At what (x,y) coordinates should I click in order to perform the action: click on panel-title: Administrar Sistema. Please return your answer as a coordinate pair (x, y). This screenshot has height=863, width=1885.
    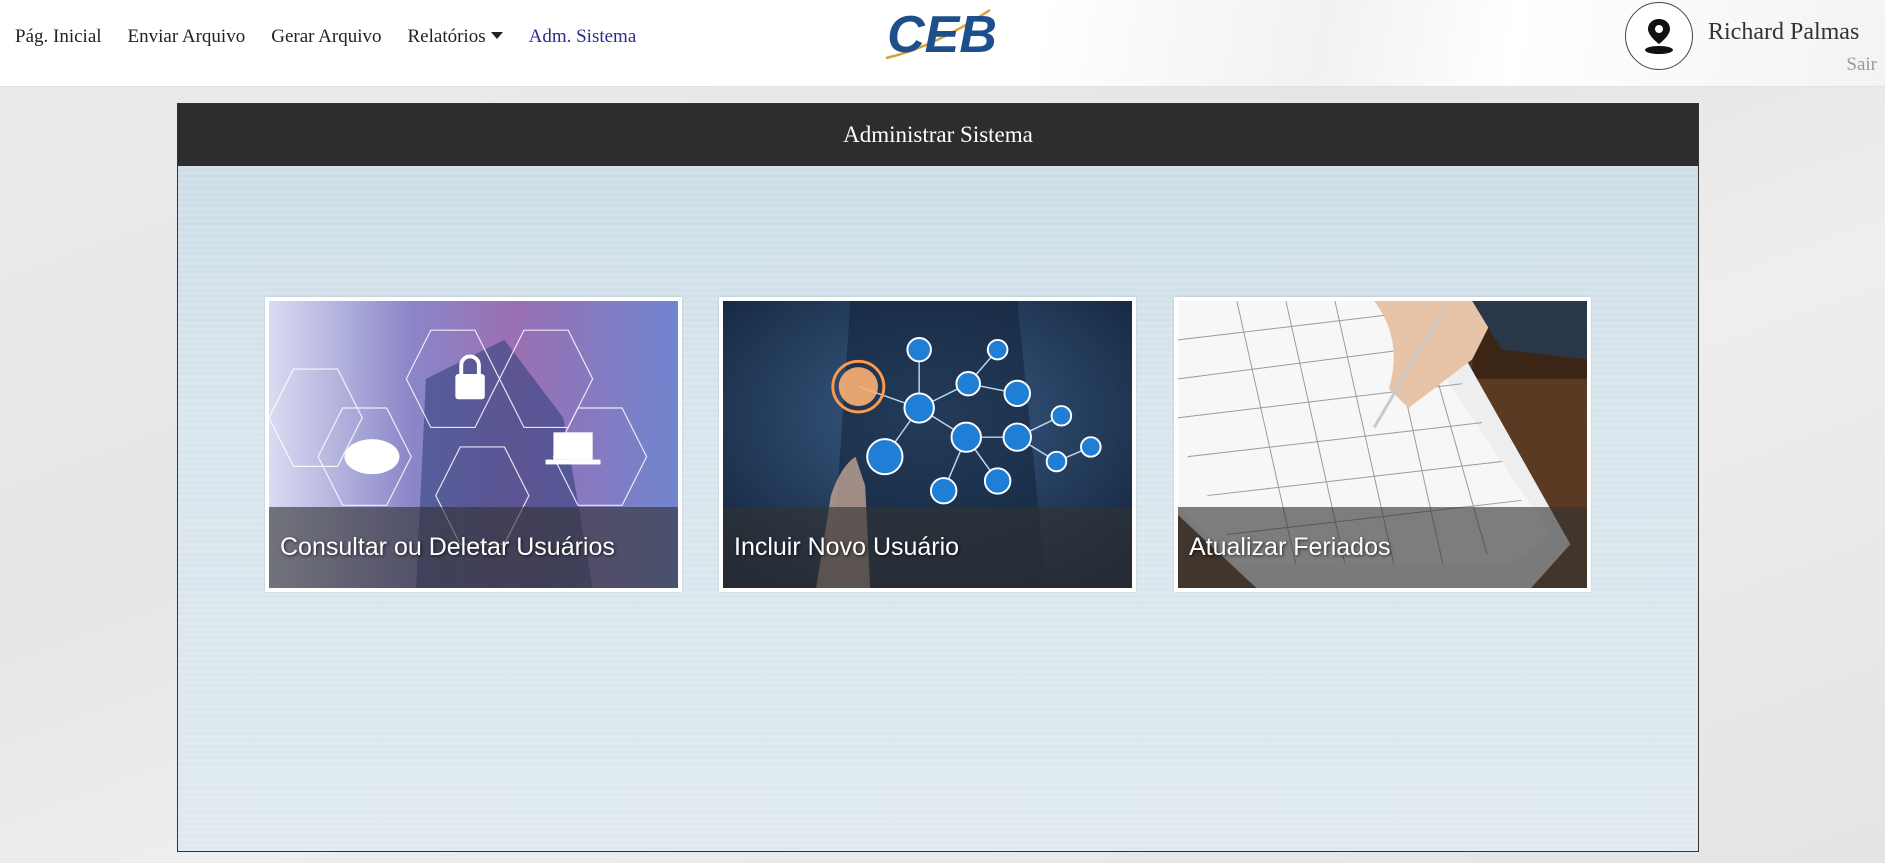
    Looking at the image, I should click on (938, 134).